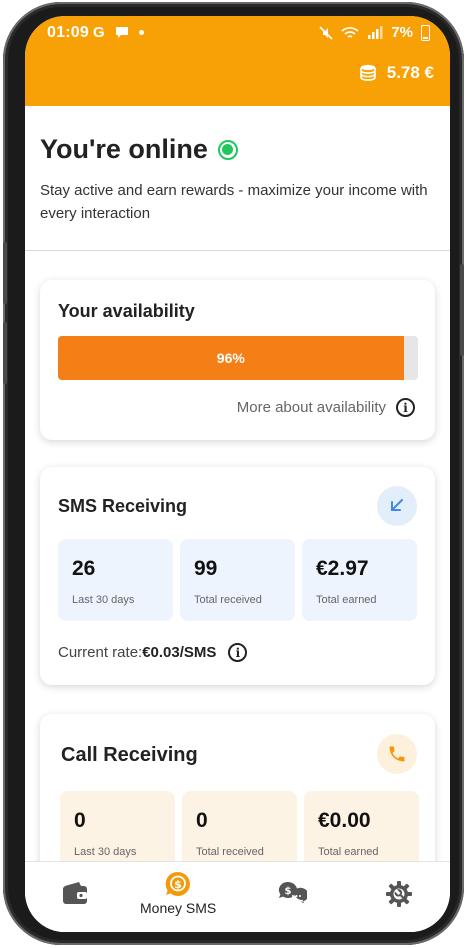  I want to click on sms-stat-total-earned: €2.97 Total earned, so click(359, 580).